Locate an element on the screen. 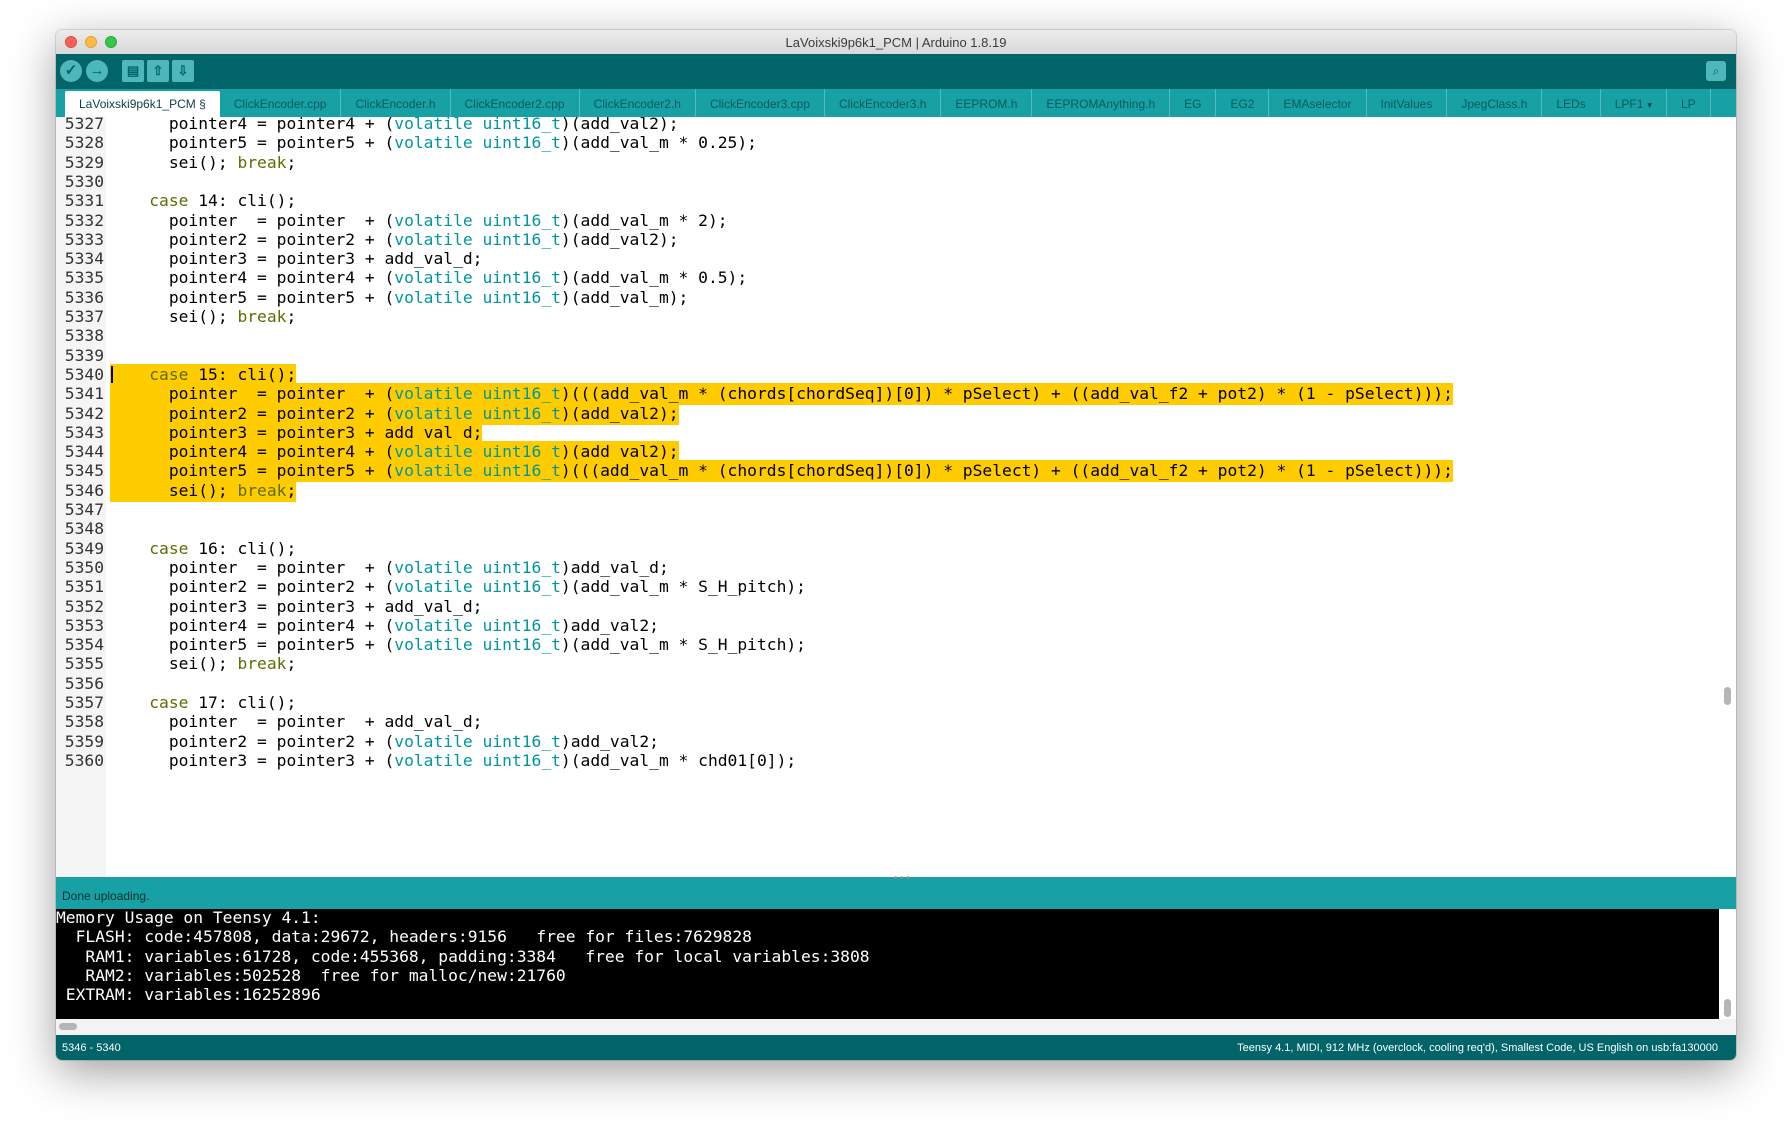  tab-label: ClickEncoder3.h is located at coordinates (883, 104).